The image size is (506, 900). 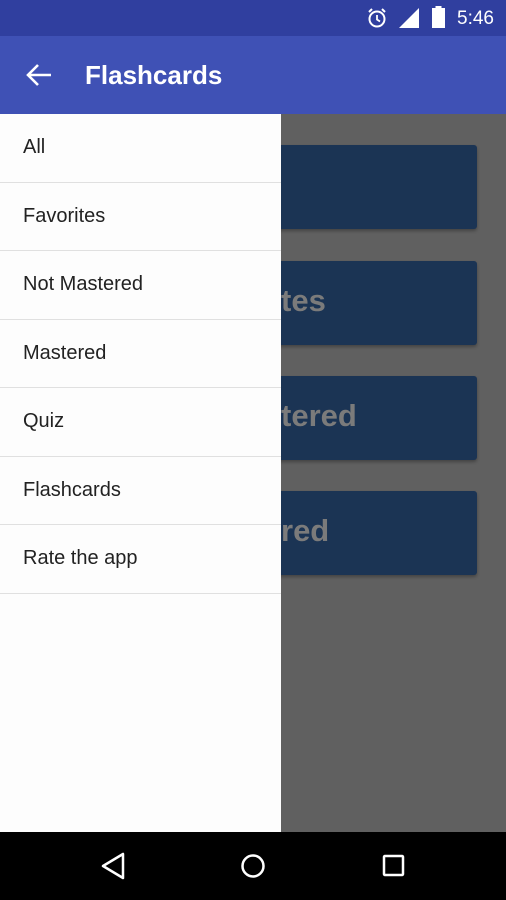 What do you see at coordinates (154, 75) in the screenshot?
I see `page-title: Flashcards` at bounding box center [154, 75].